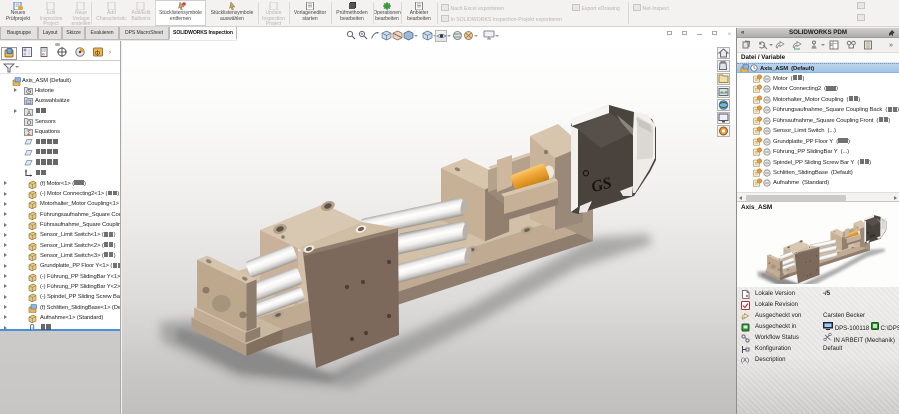  I want to click on svg-text: A, so click(29, 113).